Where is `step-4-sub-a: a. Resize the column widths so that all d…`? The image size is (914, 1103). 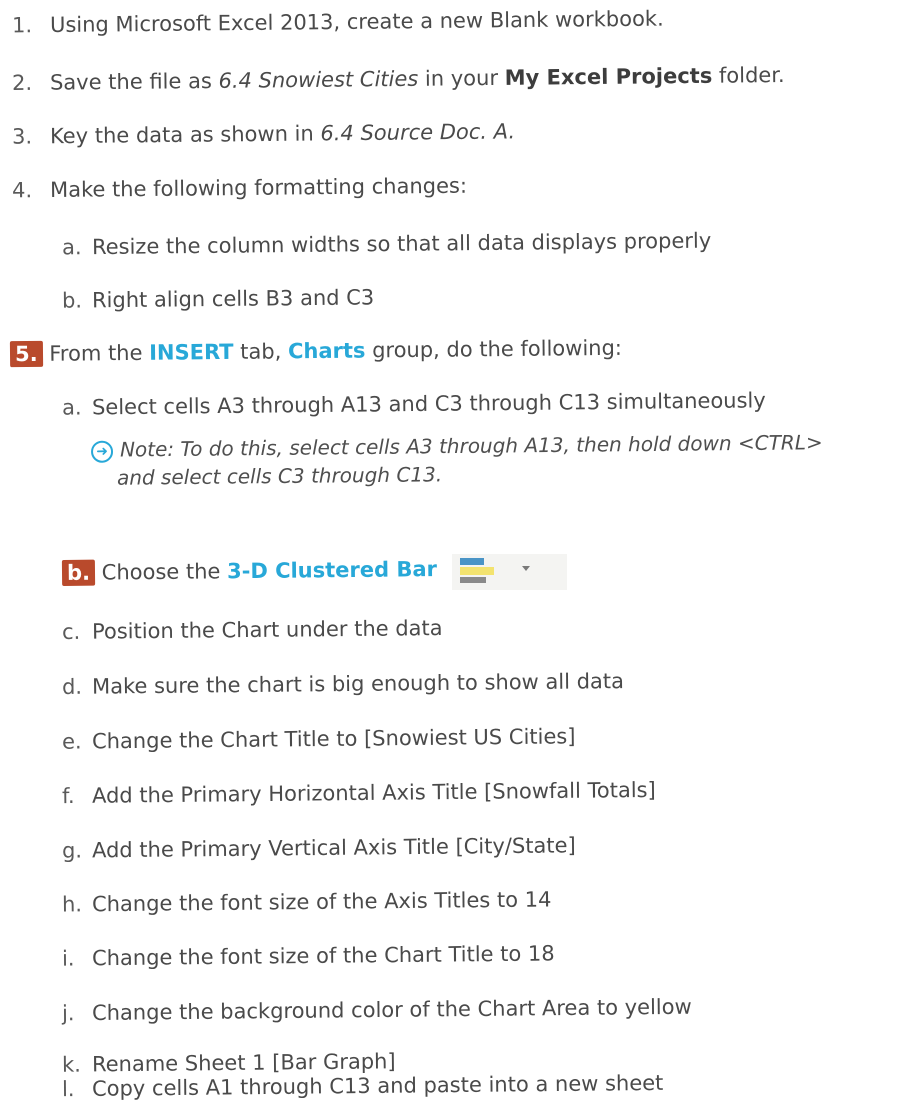
step-4-sub-a: a. Resize the column widths so that all d… is located at coordinates (386, 244).